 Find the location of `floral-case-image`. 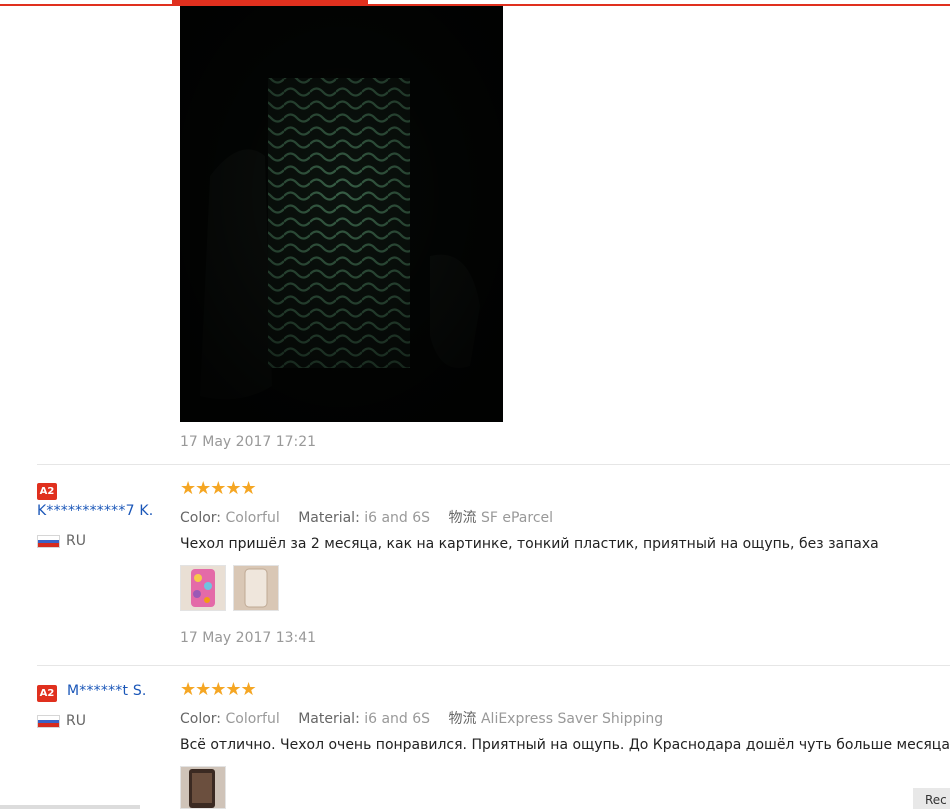

floral-case-image is located at coordinates (203, 588).